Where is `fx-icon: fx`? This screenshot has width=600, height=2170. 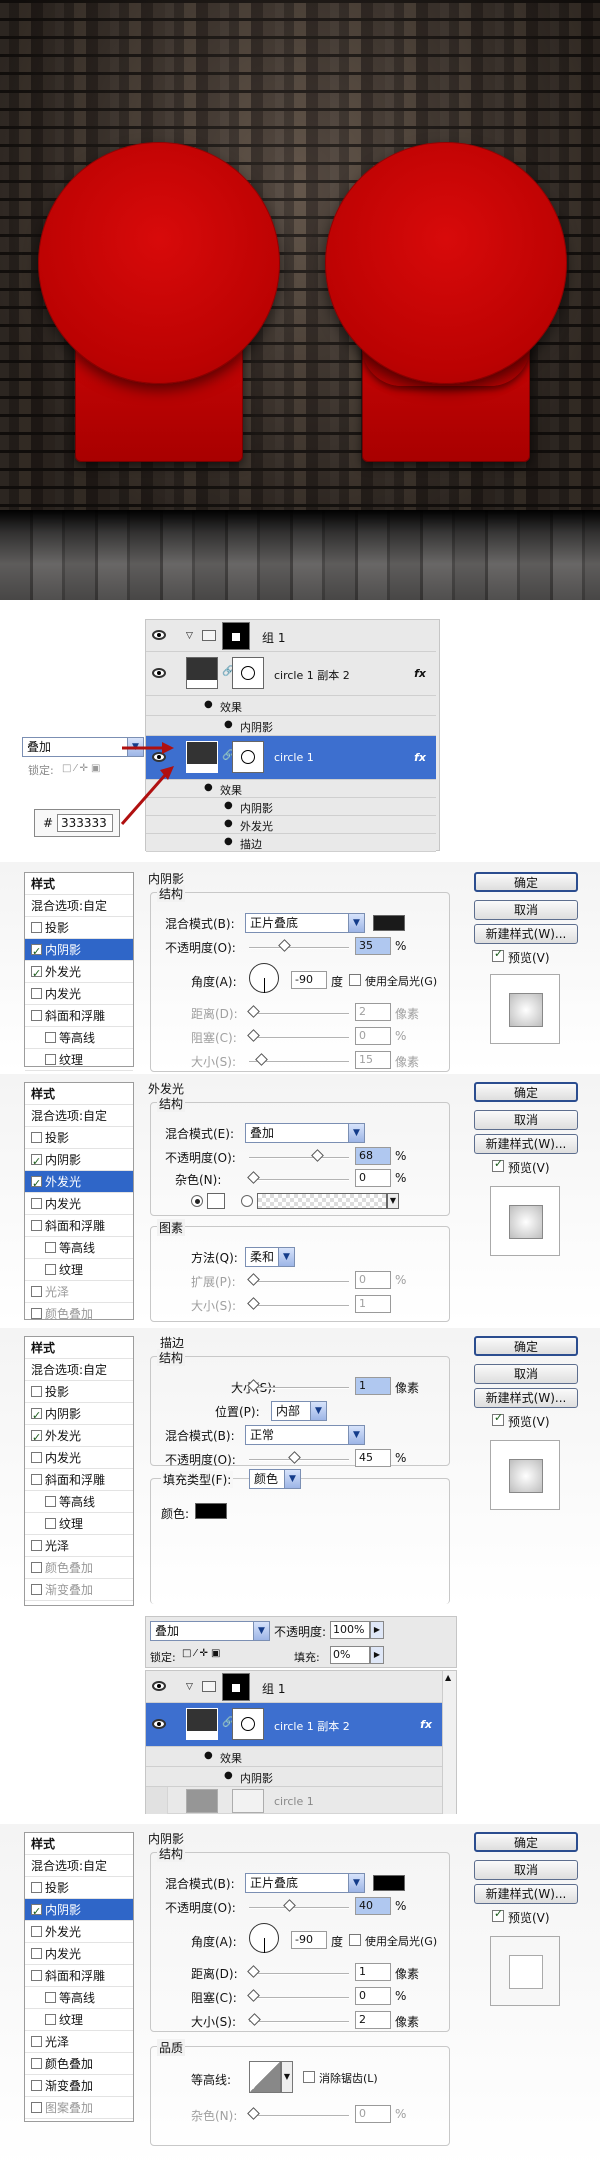 fx-icon: fx is located at coordinates (420, 673).